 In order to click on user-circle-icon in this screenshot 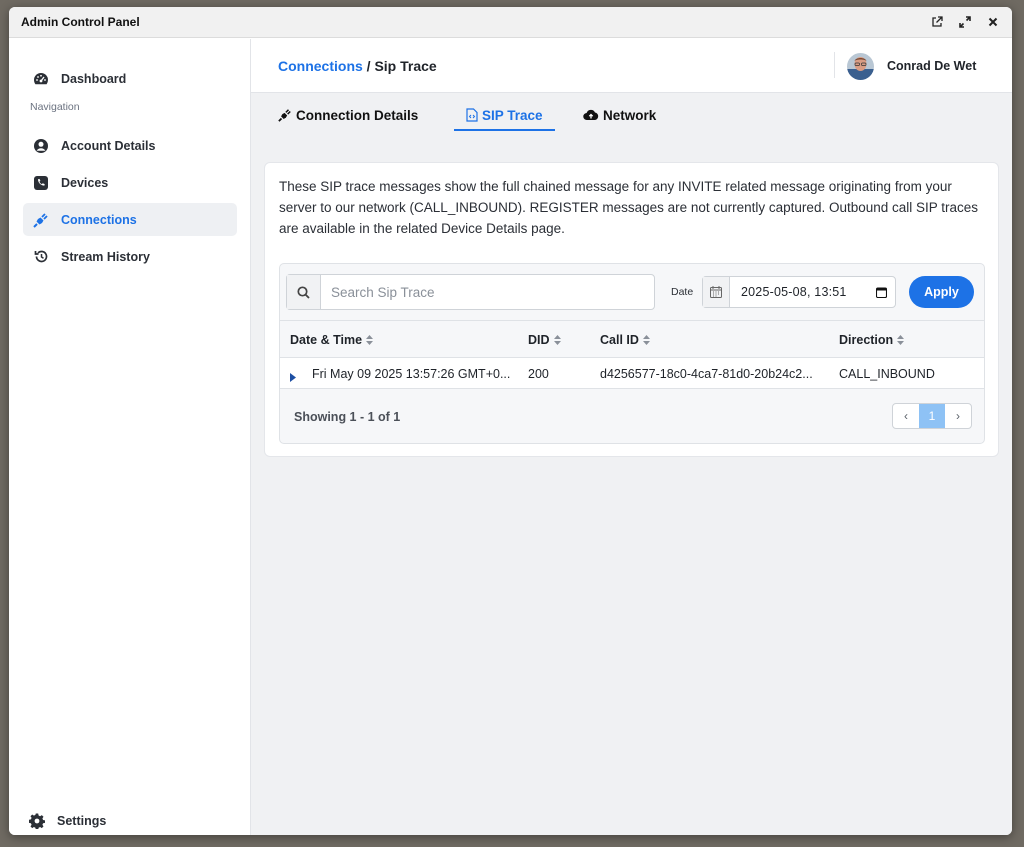, I will do `click(41, 146)`.